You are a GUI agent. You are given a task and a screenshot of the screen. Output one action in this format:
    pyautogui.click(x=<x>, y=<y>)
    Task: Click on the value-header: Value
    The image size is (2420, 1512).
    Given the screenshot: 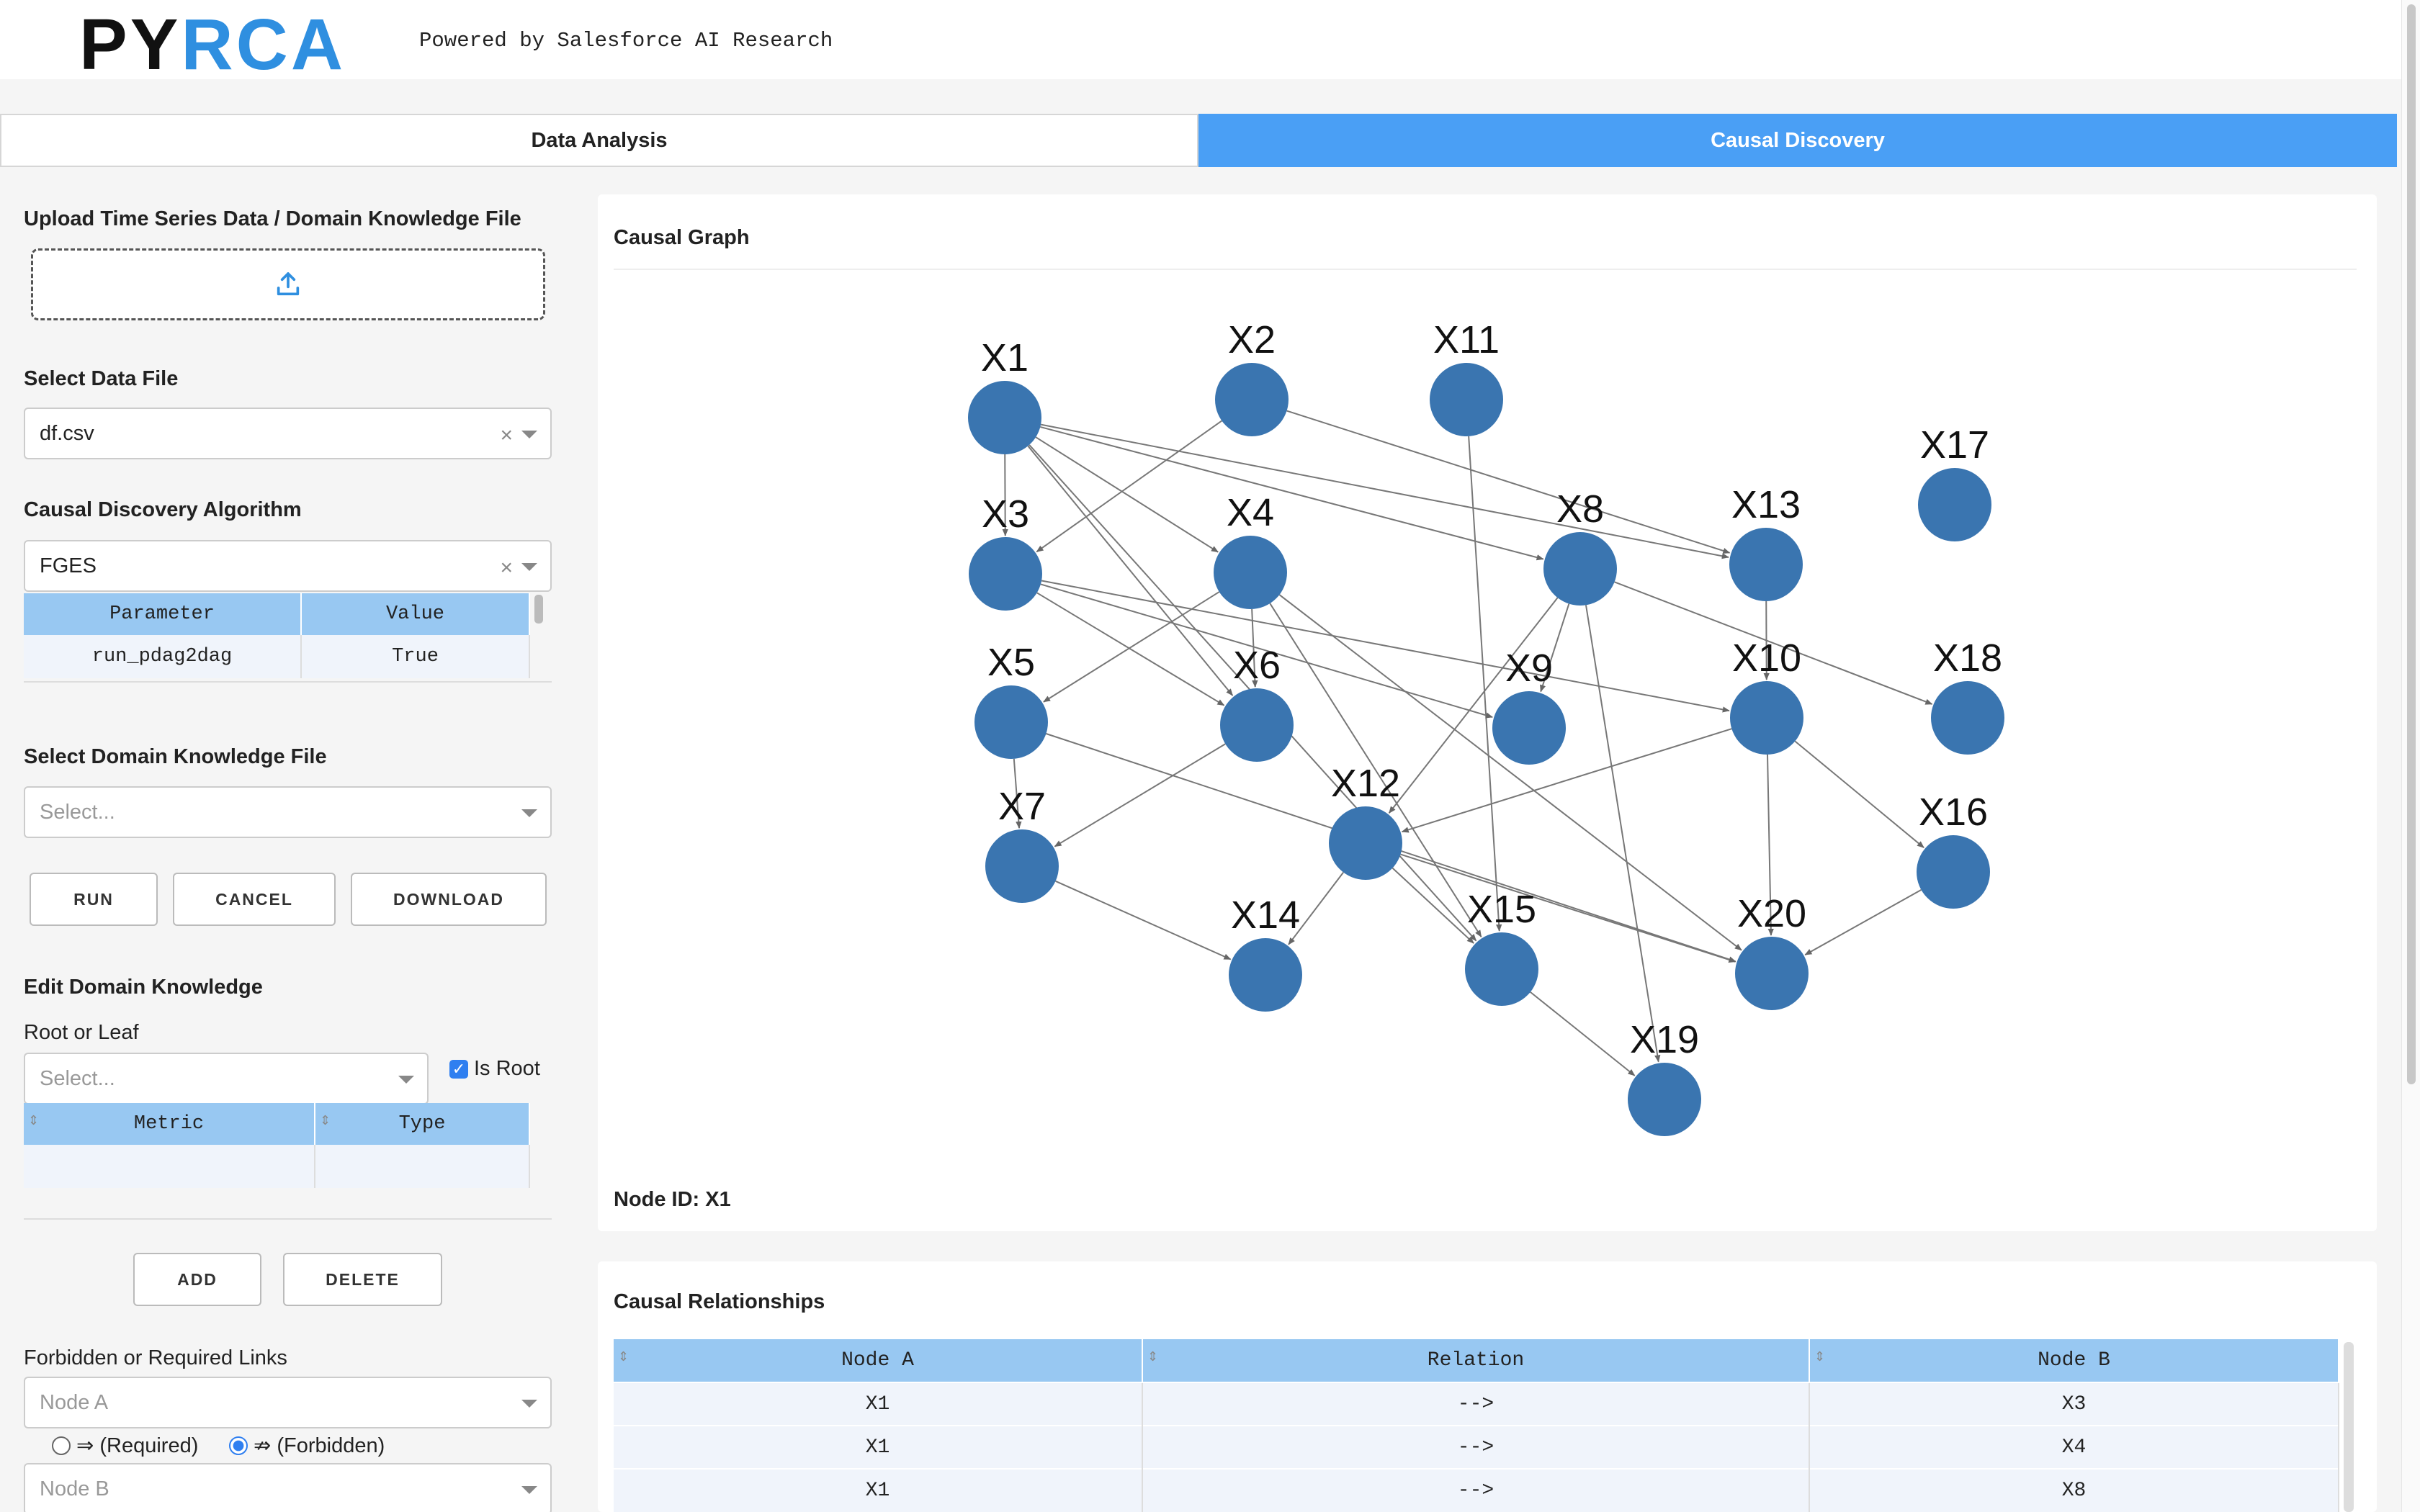 What is the action you would take?
    pyautogui.click(x=415, y=614)
    